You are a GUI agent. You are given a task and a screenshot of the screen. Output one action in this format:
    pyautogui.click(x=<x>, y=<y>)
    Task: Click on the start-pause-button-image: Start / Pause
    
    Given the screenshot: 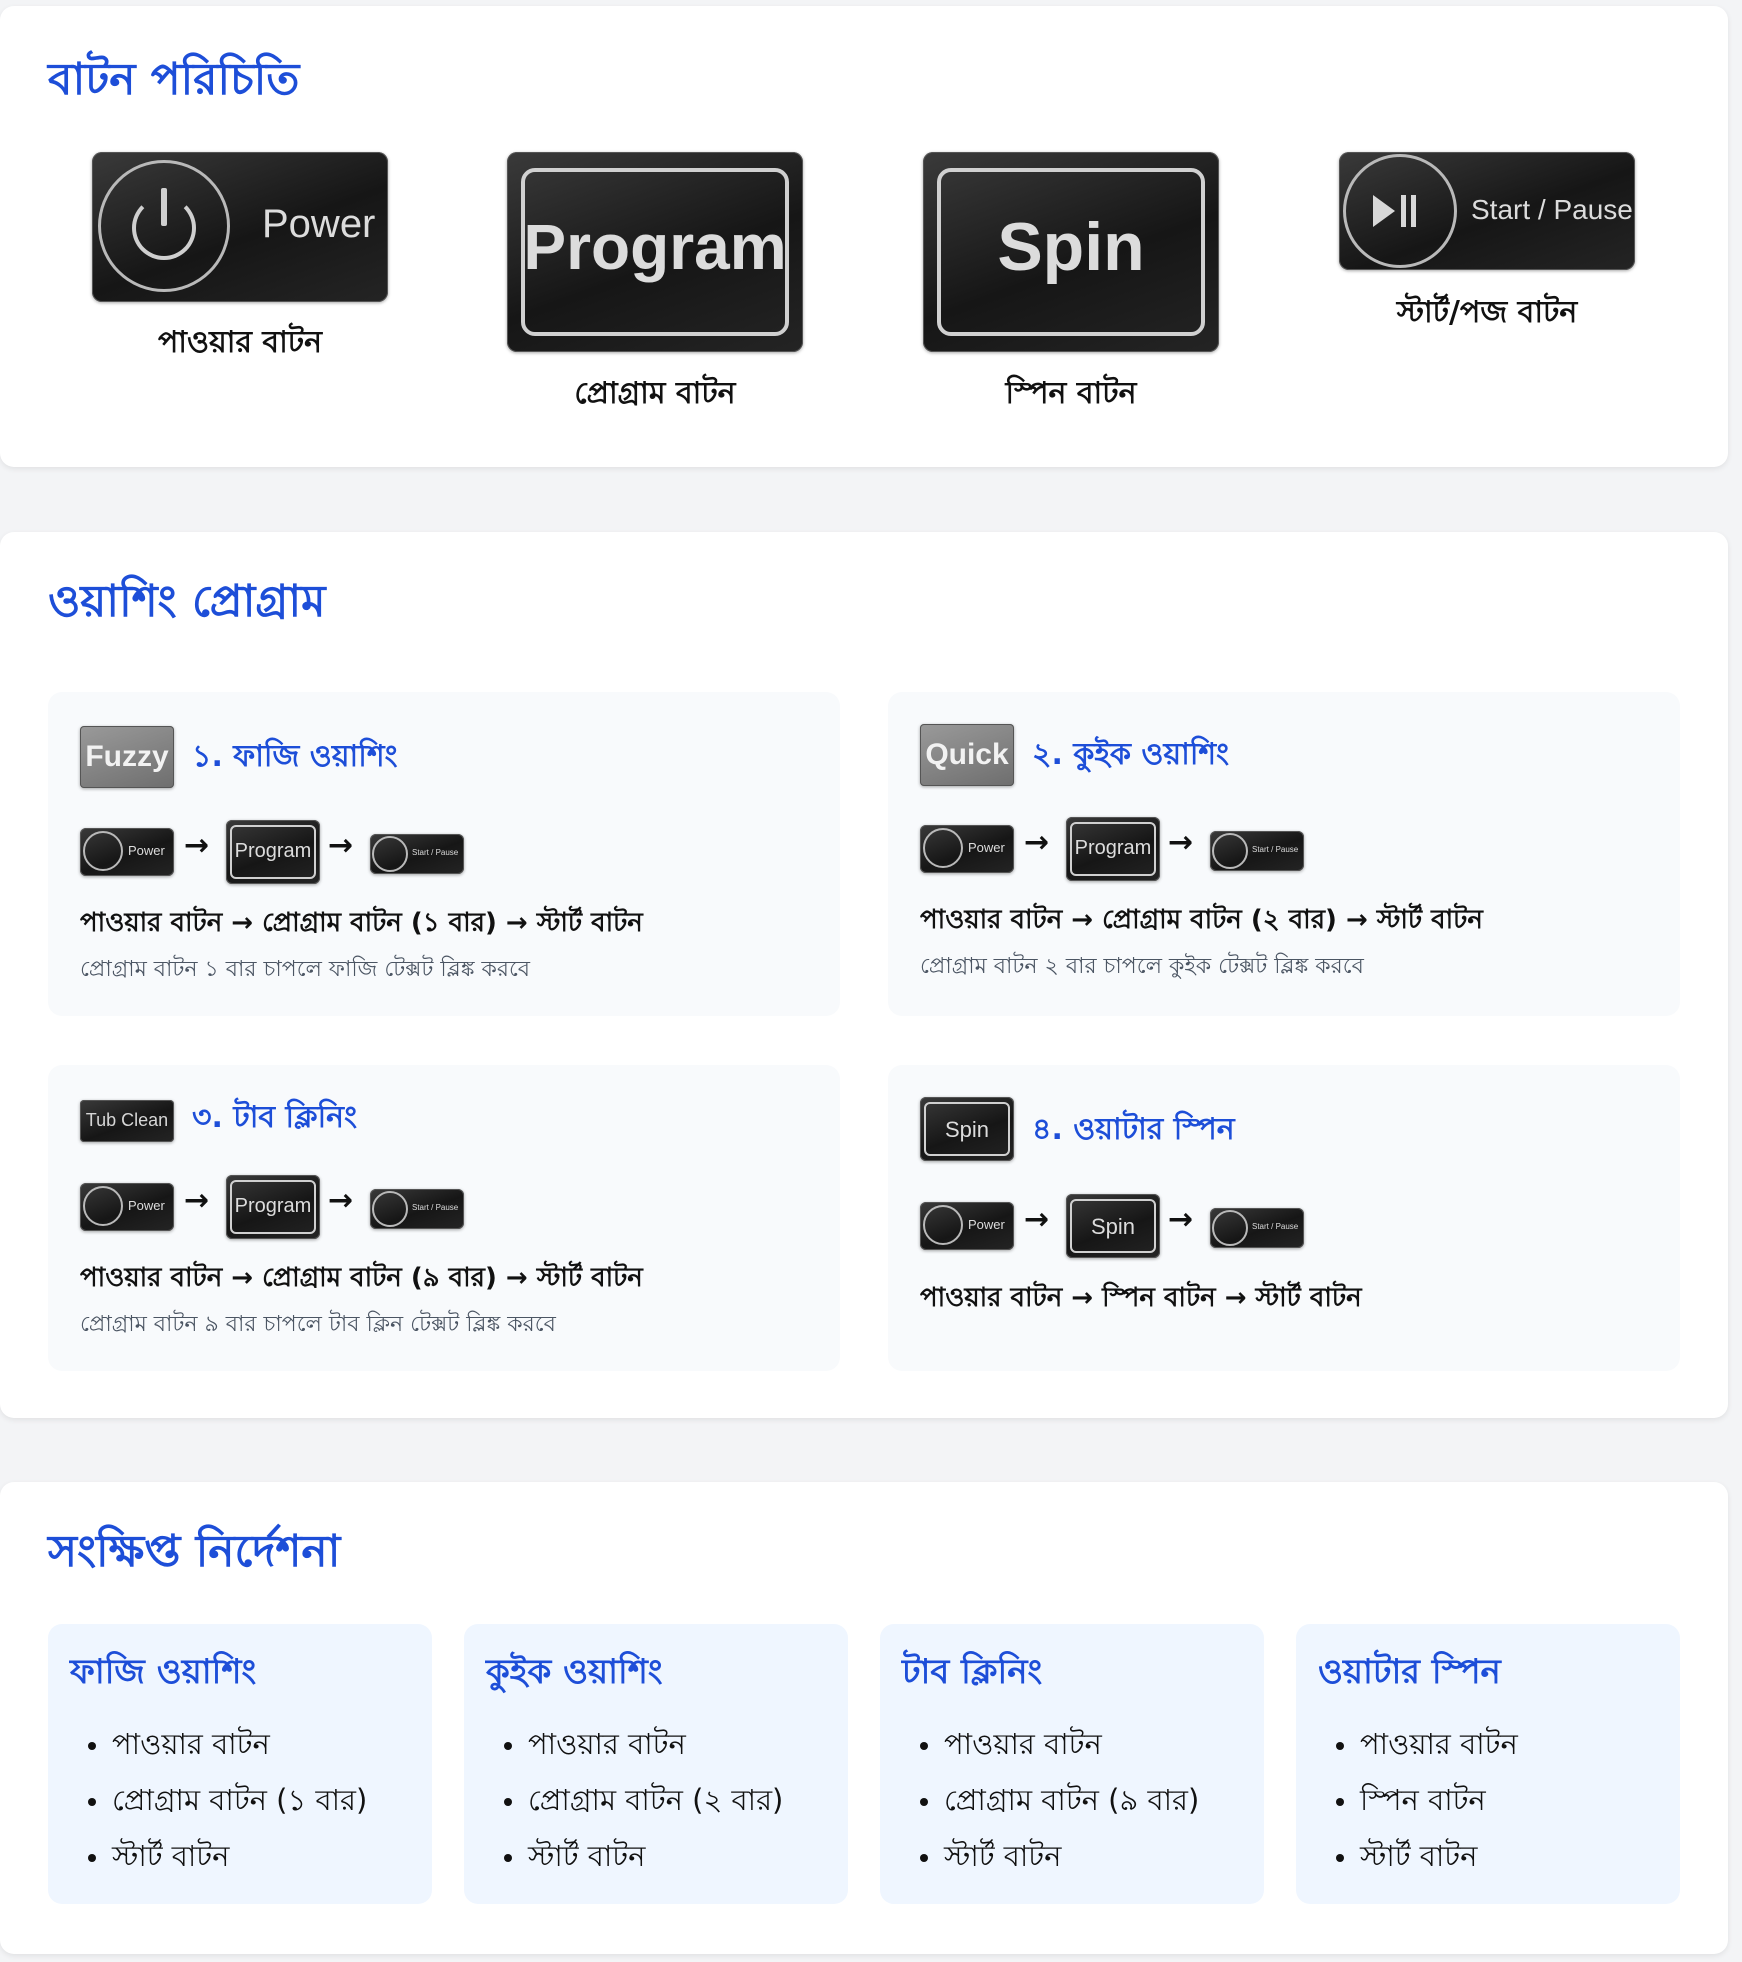 What is the action you would take?
    pyautogui.click(x=1487, y=211)
    